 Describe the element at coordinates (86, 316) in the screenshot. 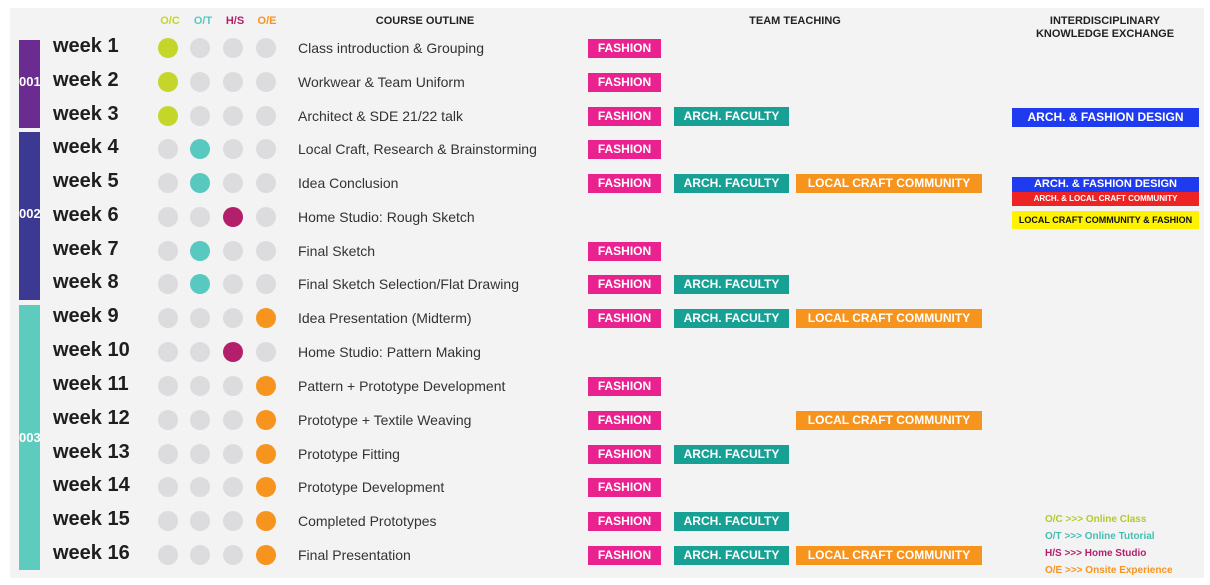

I see `week-label: week 9` at that location.